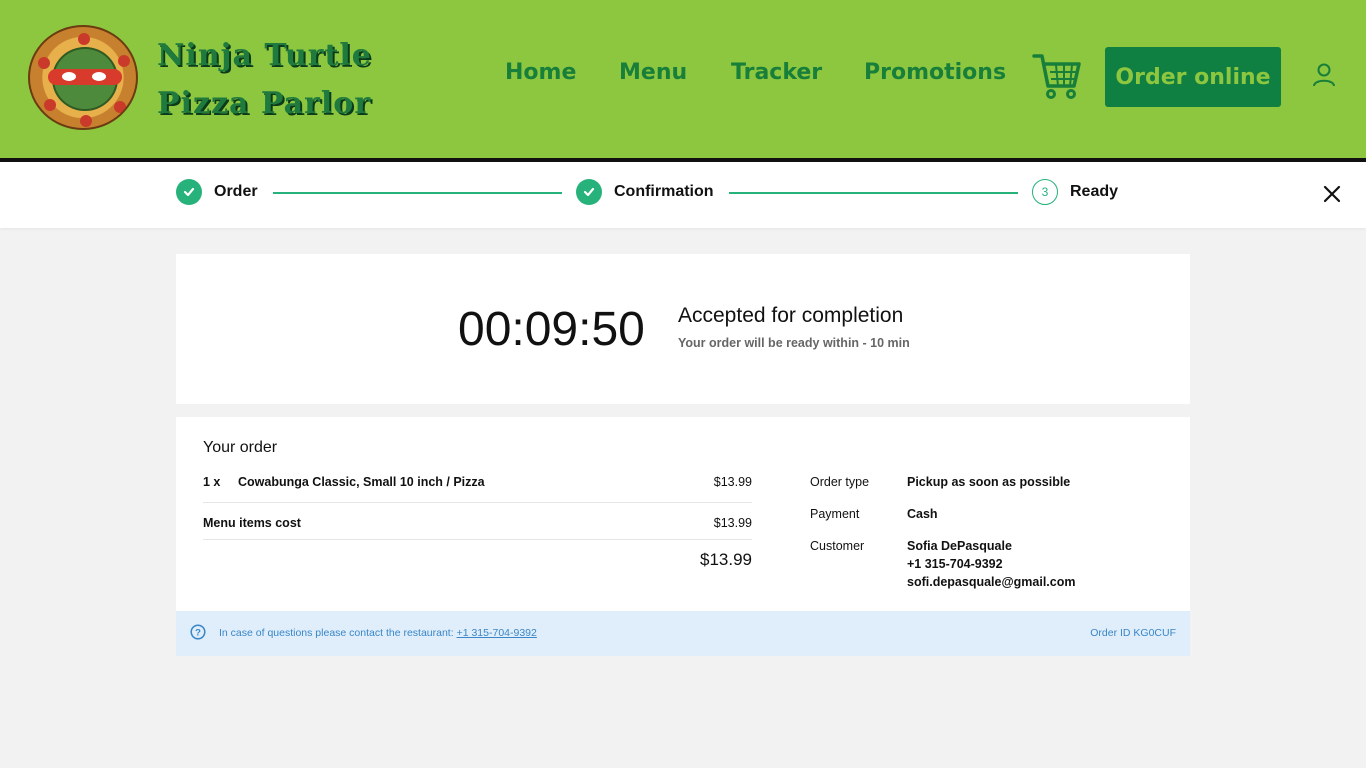 This screenshot has height=768, width=1366. What do you see at coordinates (732, 482) in the screenshot?
I see `item-price: $13.99` at bounding box center [732, 482].